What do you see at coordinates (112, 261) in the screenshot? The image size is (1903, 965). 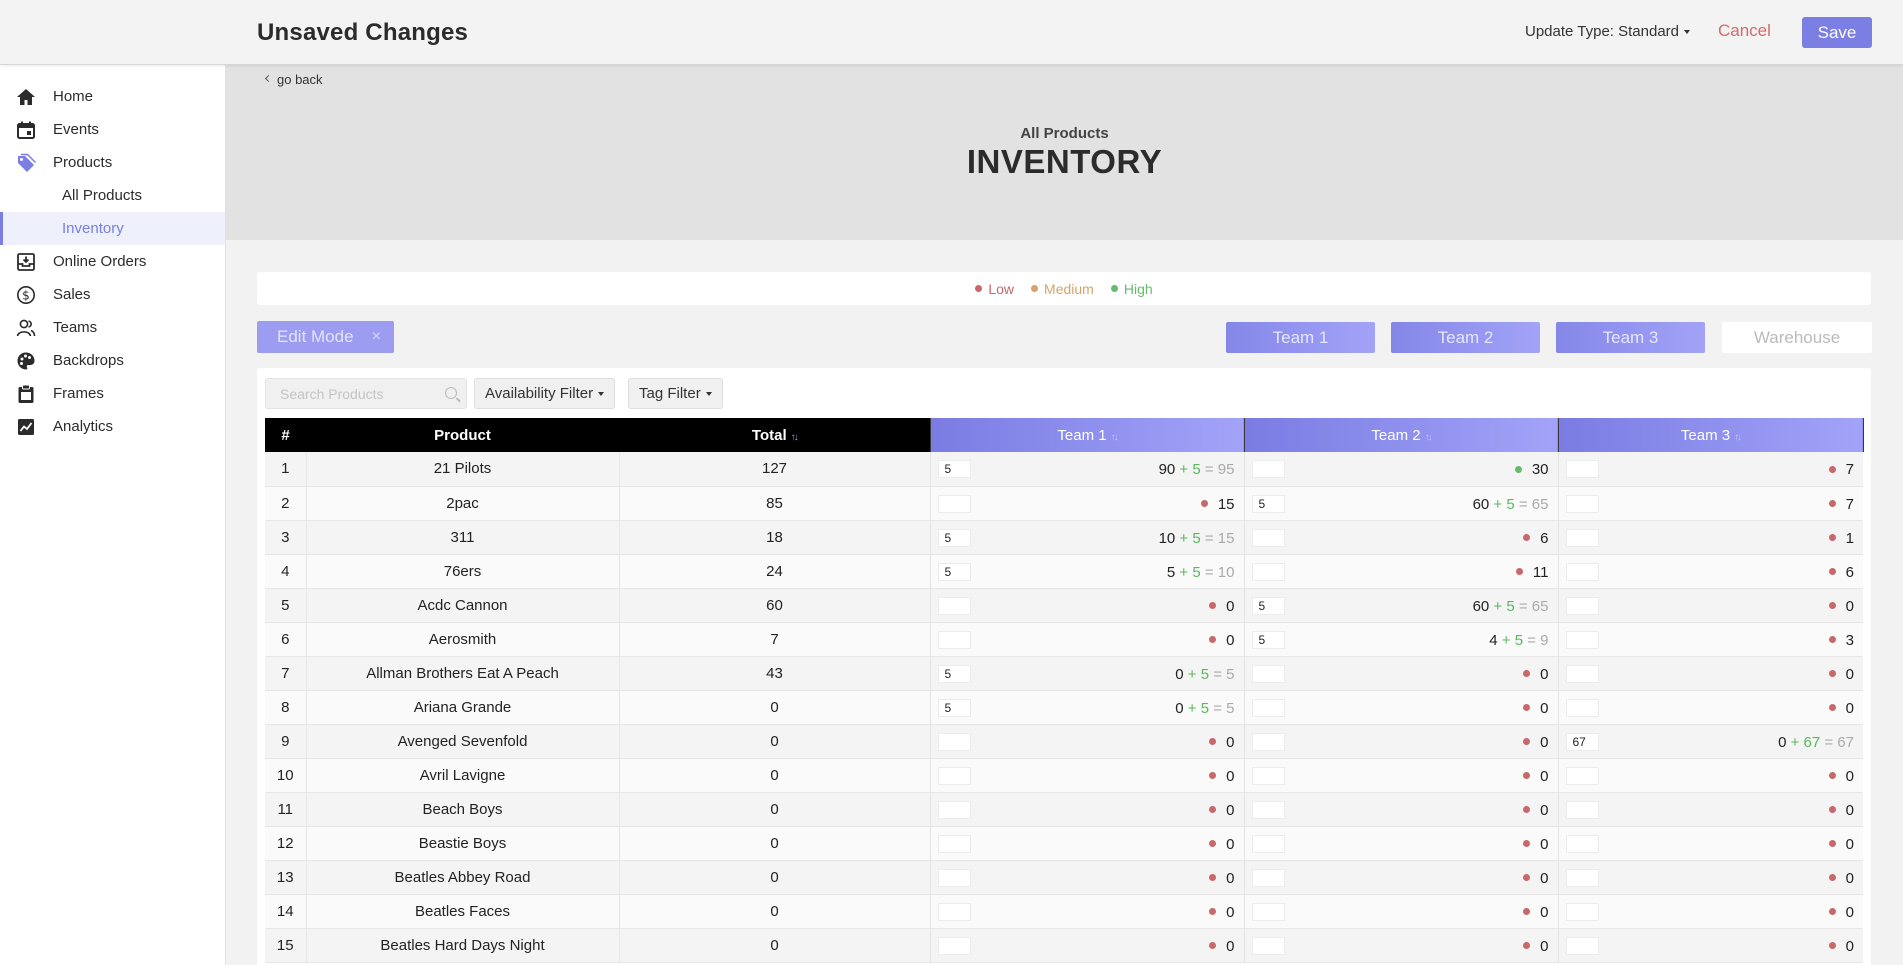 I see `sidebar-item-online-orders: Online Orders` at bounding box center [112, 261].